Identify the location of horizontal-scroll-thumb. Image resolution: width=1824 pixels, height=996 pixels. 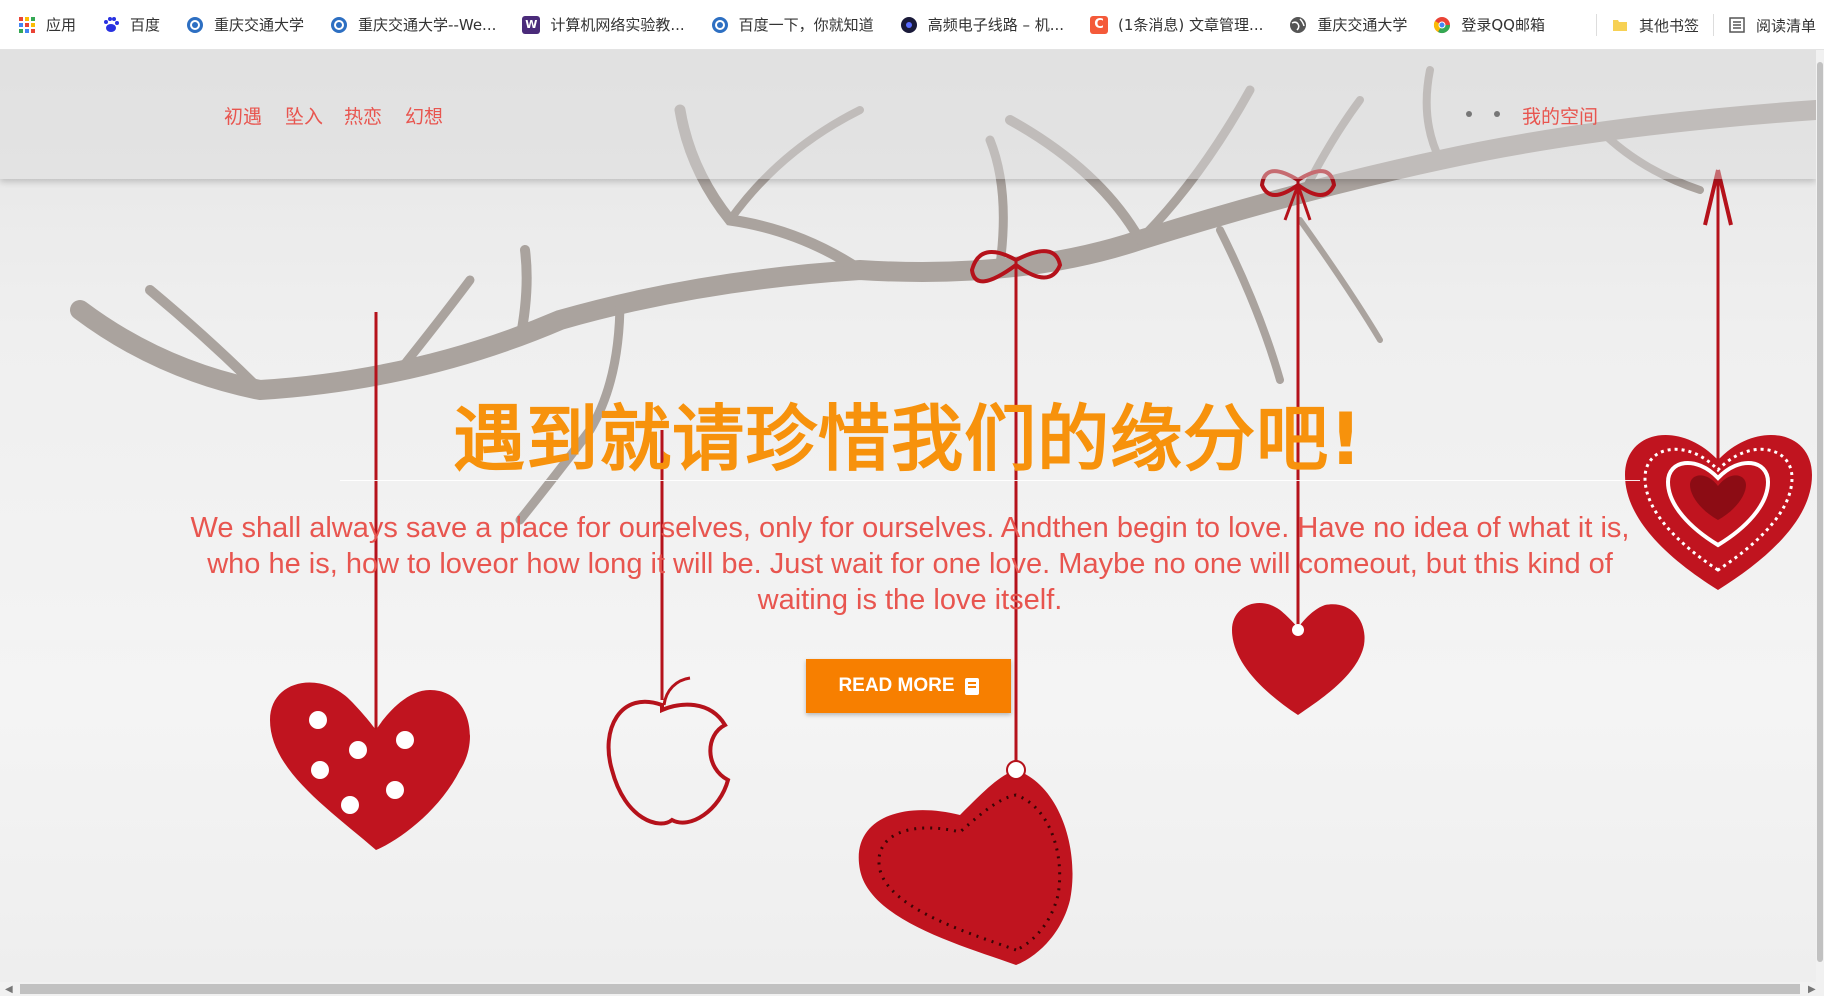
(910, 989).